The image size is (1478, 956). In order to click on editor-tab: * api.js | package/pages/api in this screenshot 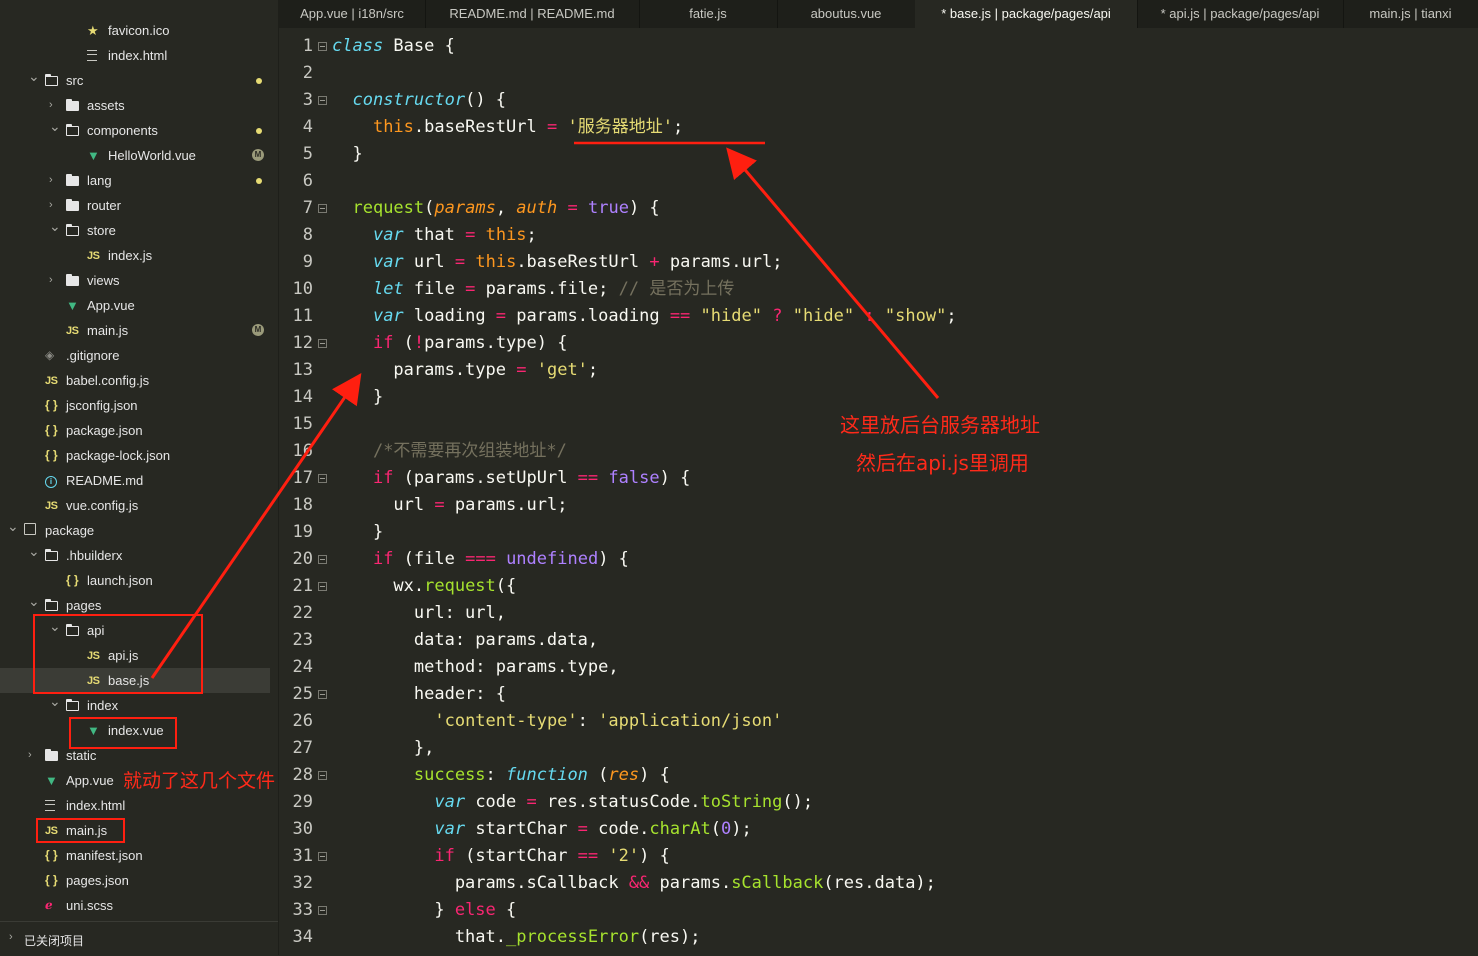, I will do `click(1240, 14)`.